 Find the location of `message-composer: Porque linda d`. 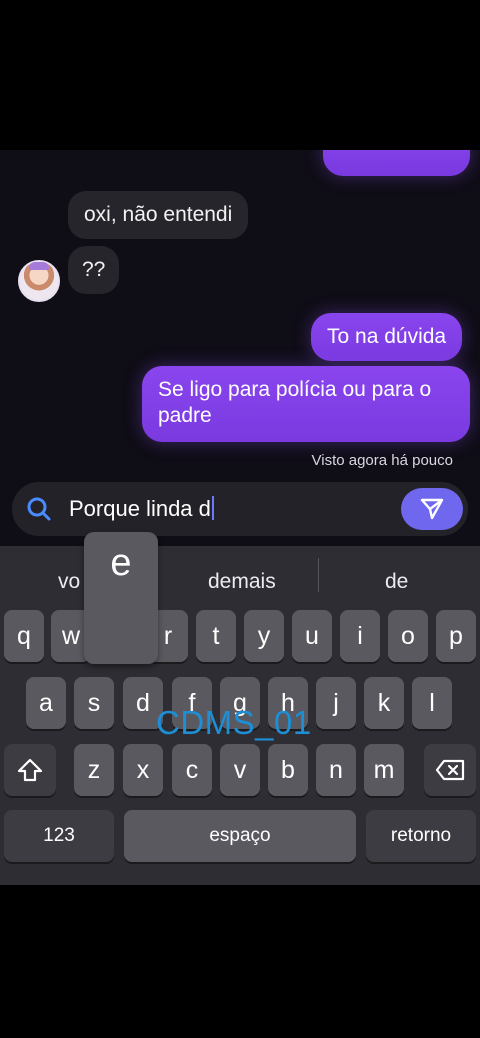

message-composer: Porque linda d is located at coordinates (240, 509).